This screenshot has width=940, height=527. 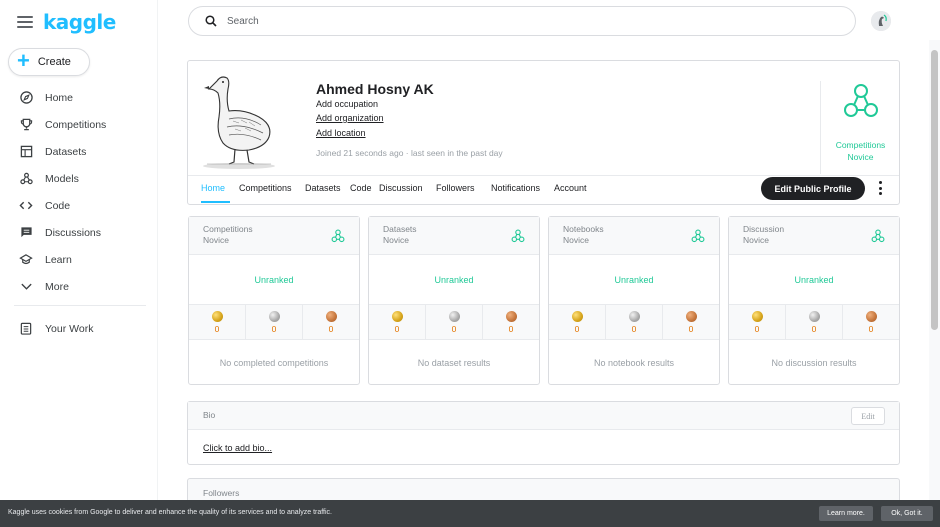 I want to click on medal-row: 0 0 0, so click(x=274, y=322).